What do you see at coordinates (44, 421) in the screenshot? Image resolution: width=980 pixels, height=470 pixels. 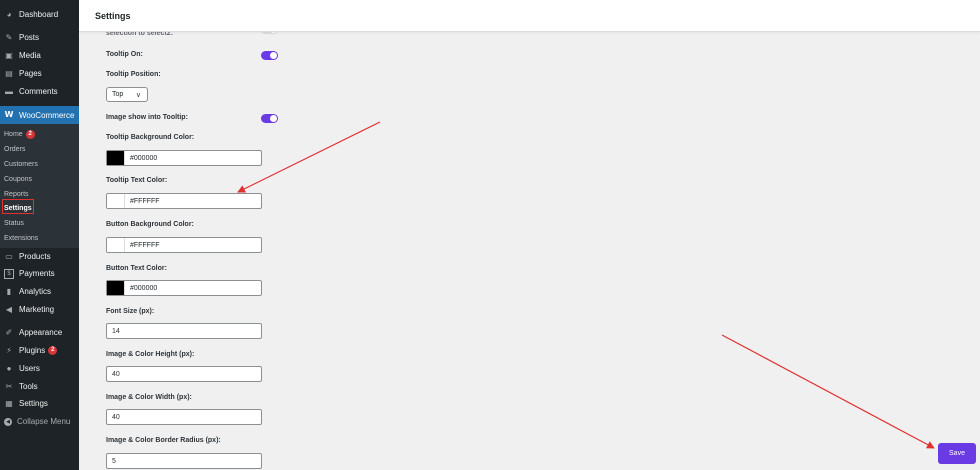 I see `collapse-menu-label: Collapse Menu` at bounding box center [44, 421].